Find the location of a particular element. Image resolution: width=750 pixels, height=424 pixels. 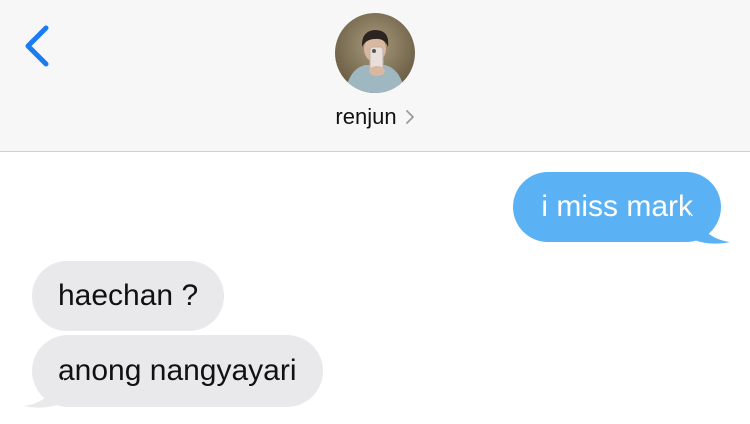

chevron-right-icon is located at coordinates (409, 117).